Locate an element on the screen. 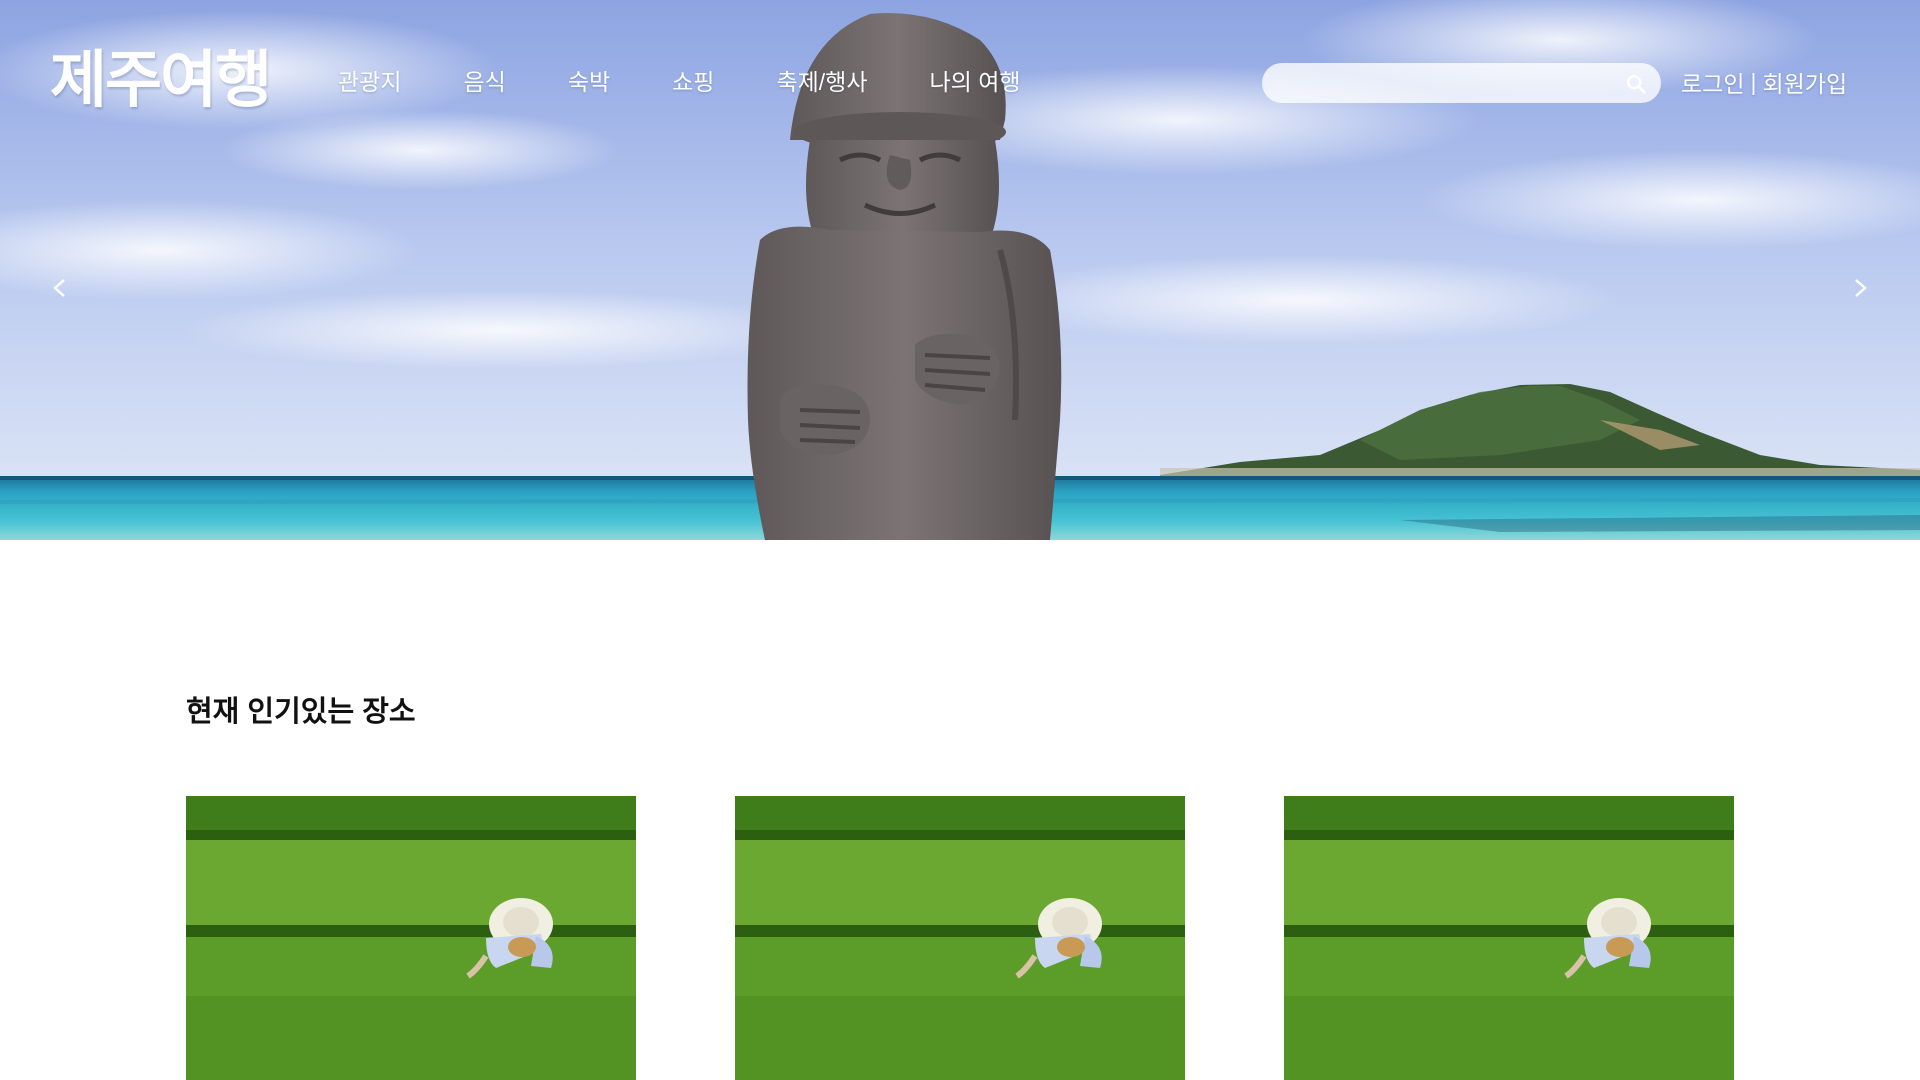  chevron-left-icon is located at coordinates (59, 288).